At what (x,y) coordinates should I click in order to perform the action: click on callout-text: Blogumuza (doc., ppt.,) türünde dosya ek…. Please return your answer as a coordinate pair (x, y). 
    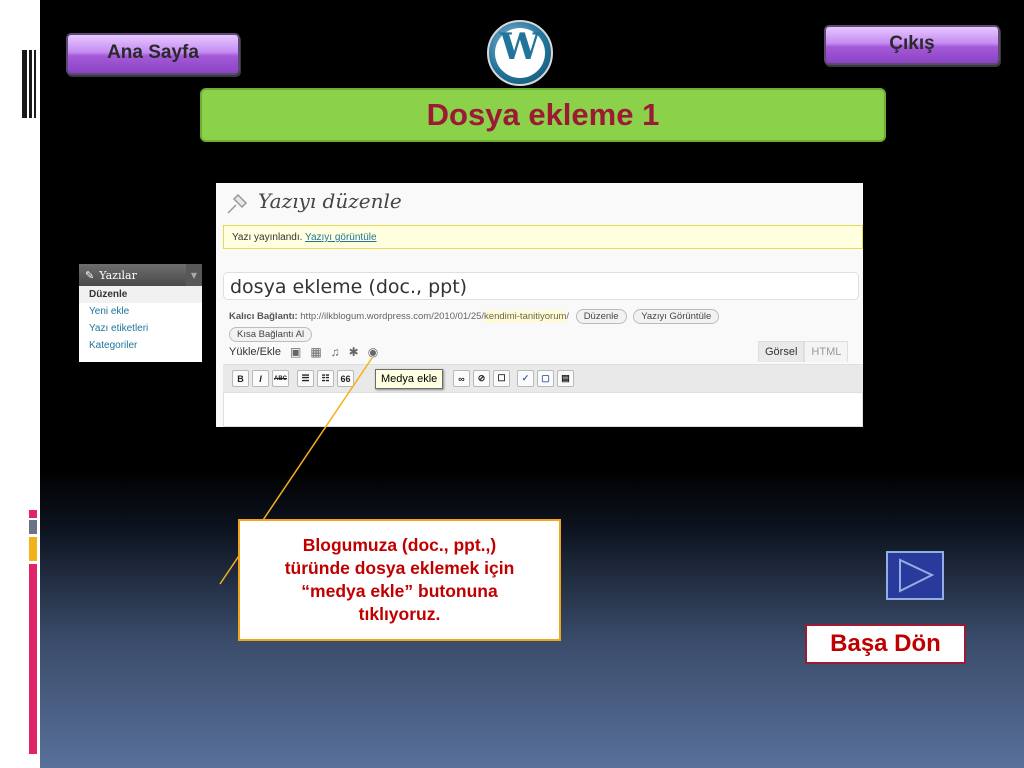
    Looking at the image, I should click on (400, 580).